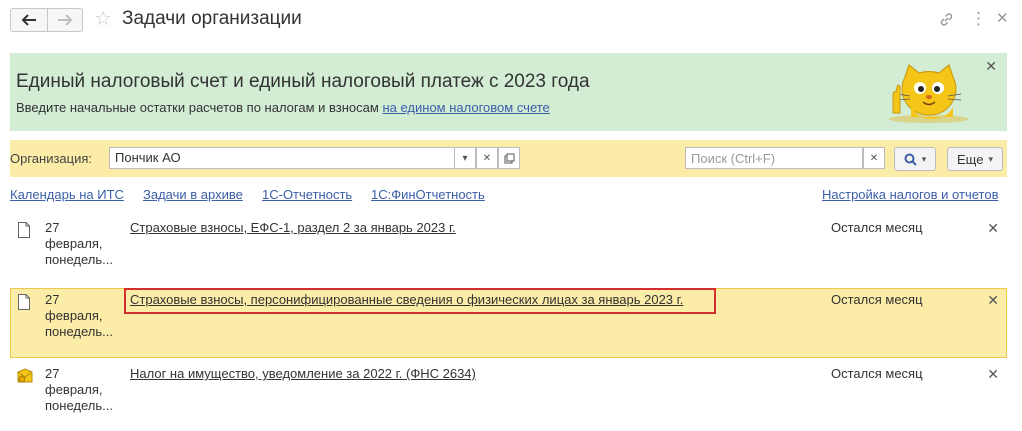 The image size is (1022, 431). Describe the element at coordinates (991, 66) in the screenshot. I see `banner-close-icon: ✕` at that location.